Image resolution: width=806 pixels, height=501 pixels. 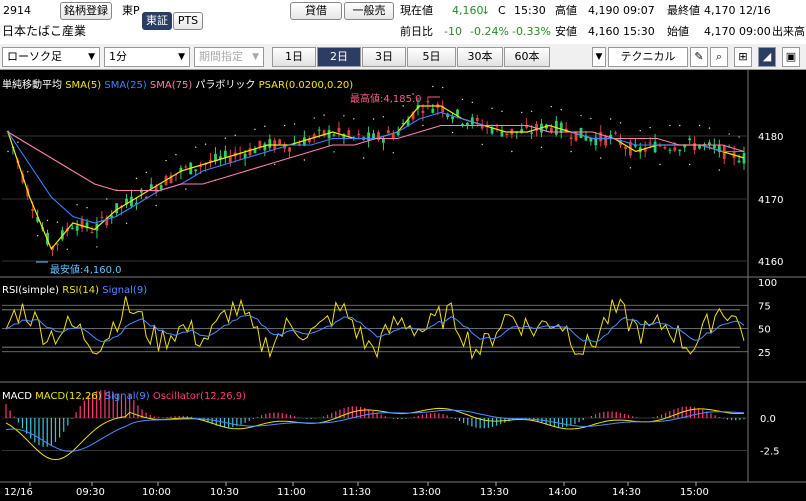 I want to click on period-5d-button: 5日, so click(x=431, y=57).